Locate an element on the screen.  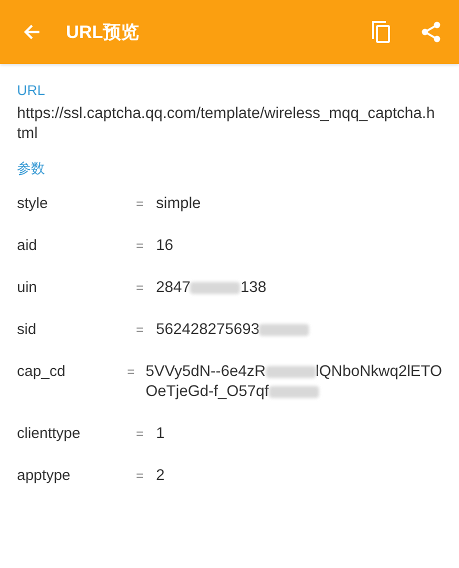
section-label: URL is located at coordinates (31, 90).